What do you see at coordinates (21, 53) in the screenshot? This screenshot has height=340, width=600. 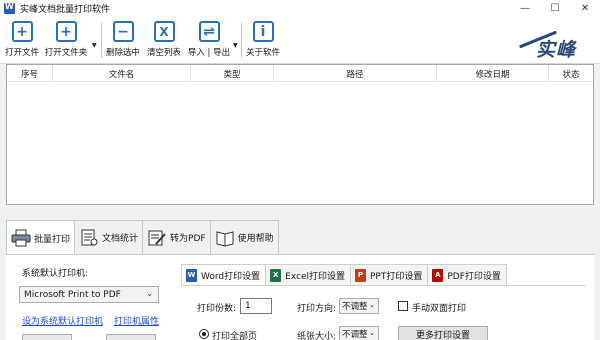 I see `open-file-label: 打开文件` at bounding box center [21, 53].